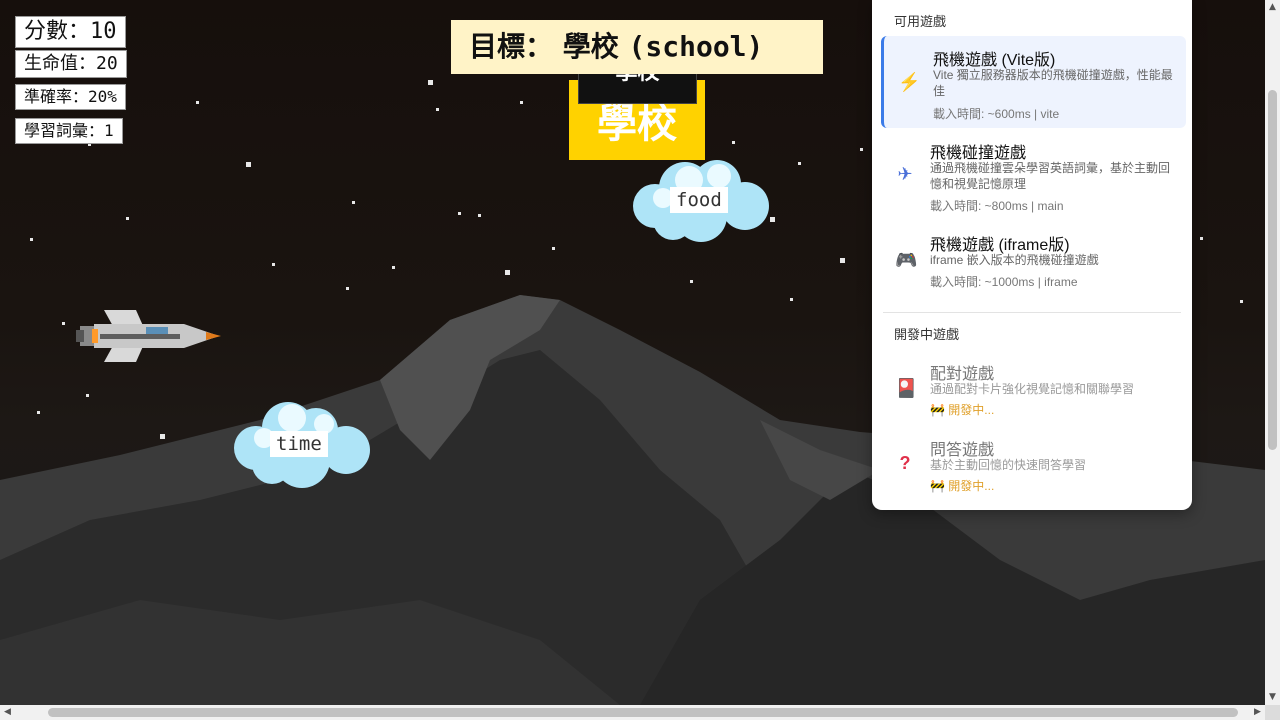 The image size is (1280, 720). I want to click on cloud-word: time, so click(299, 444).